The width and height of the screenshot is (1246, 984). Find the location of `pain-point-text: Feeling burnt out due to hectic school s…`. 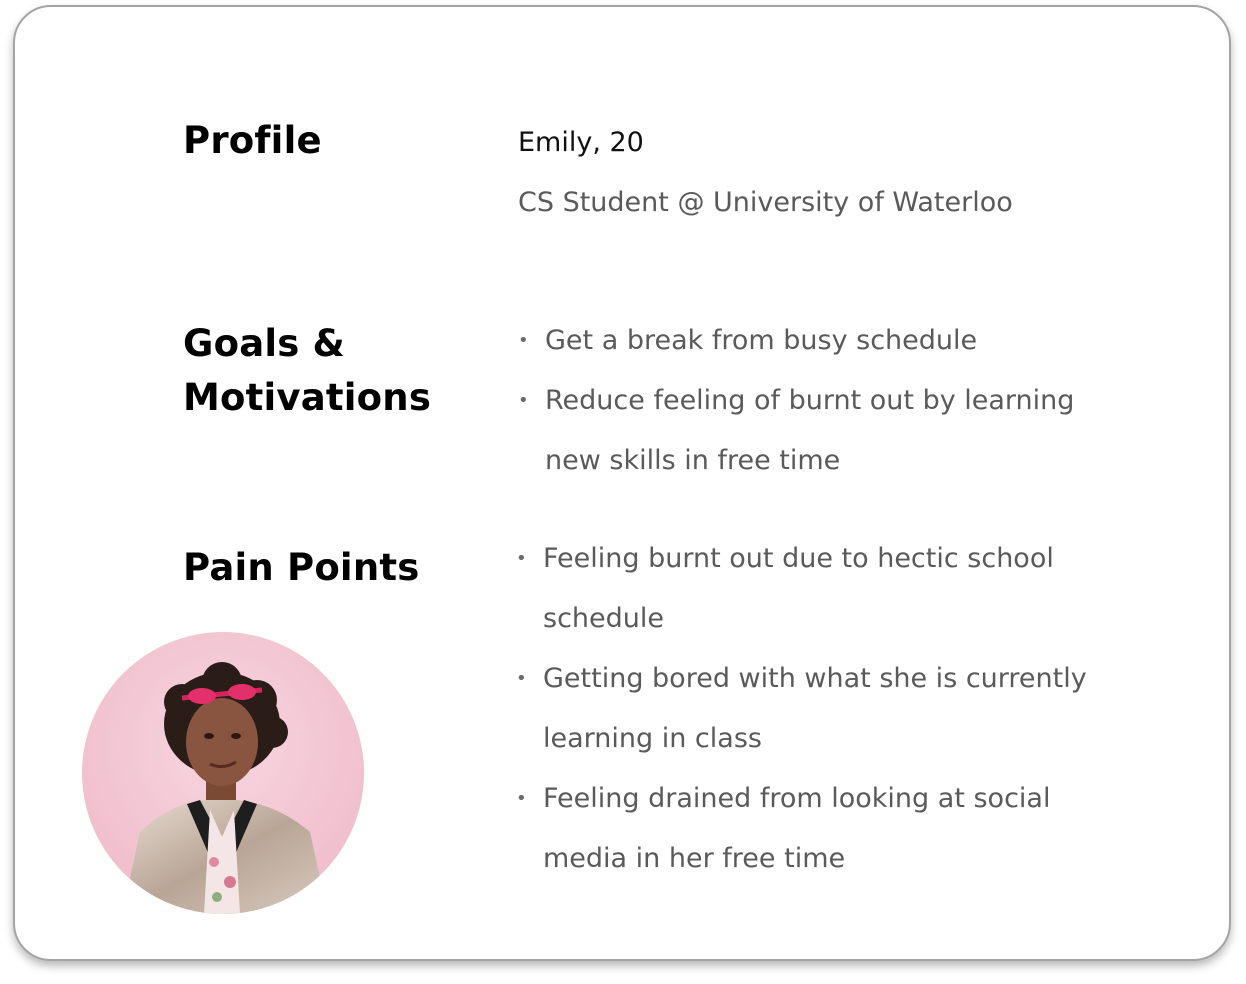

pain-point-text: Feeling burnt out due to hectic school s… is located at coordinates (798, 588).